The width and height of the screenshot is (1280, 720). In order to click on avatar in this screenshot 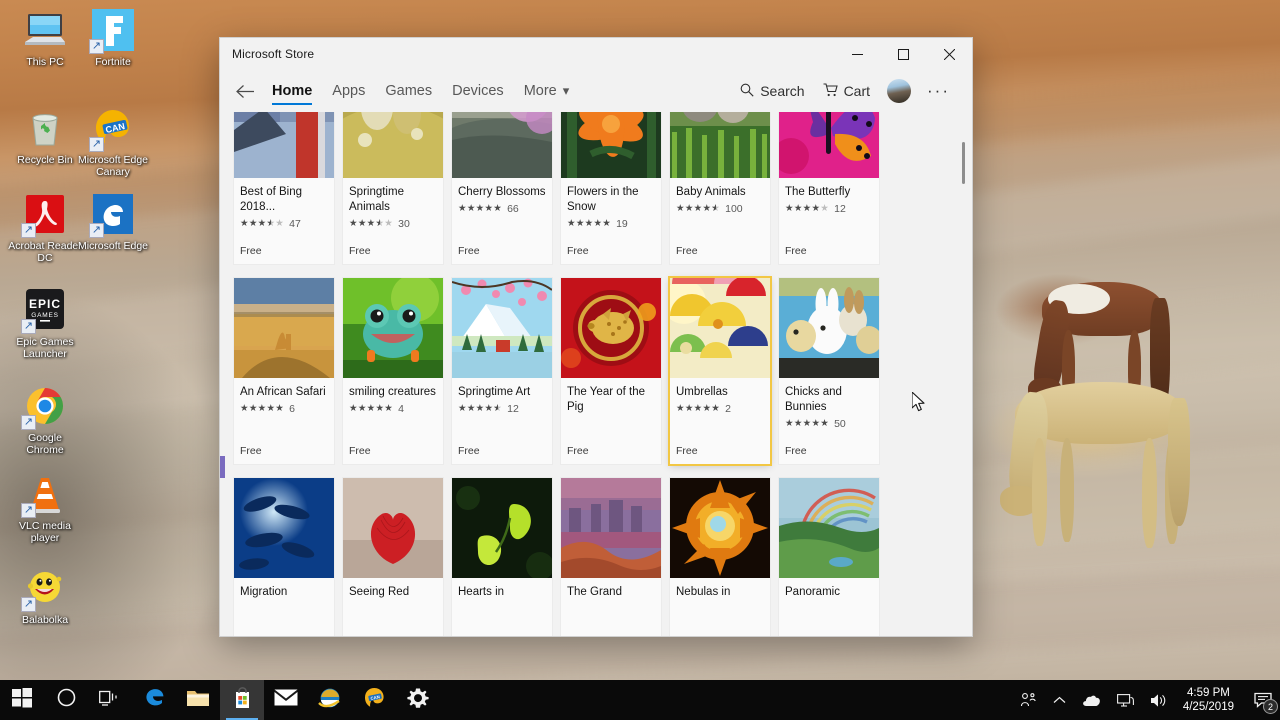, I will do `click(899, 91)`.